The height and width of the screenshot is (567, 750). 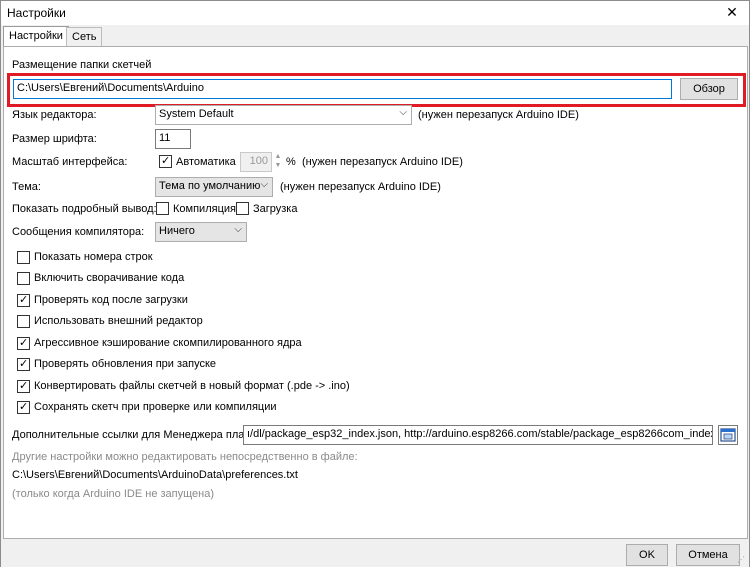 What do you see at coordinates (375, 553) in the screenshot?
I see `dialog-button-bar: OK Отмена ⋰` at bounding box center [375, 553].